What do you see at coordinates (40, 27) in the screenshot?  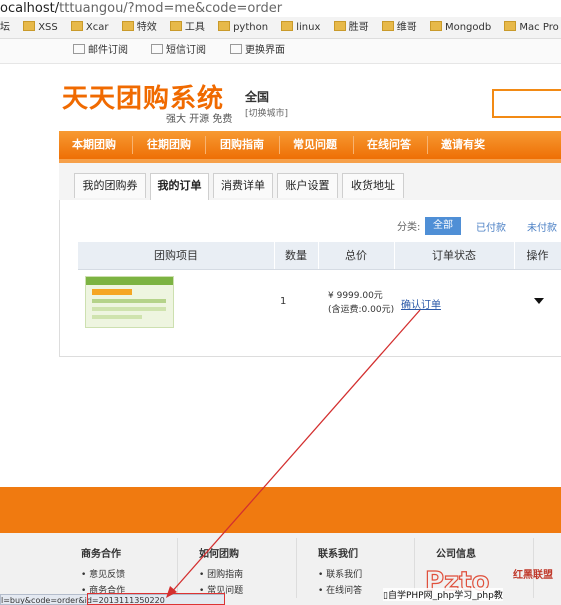 I see `bookmark-item: XSS` at bounding box center [40, 27].